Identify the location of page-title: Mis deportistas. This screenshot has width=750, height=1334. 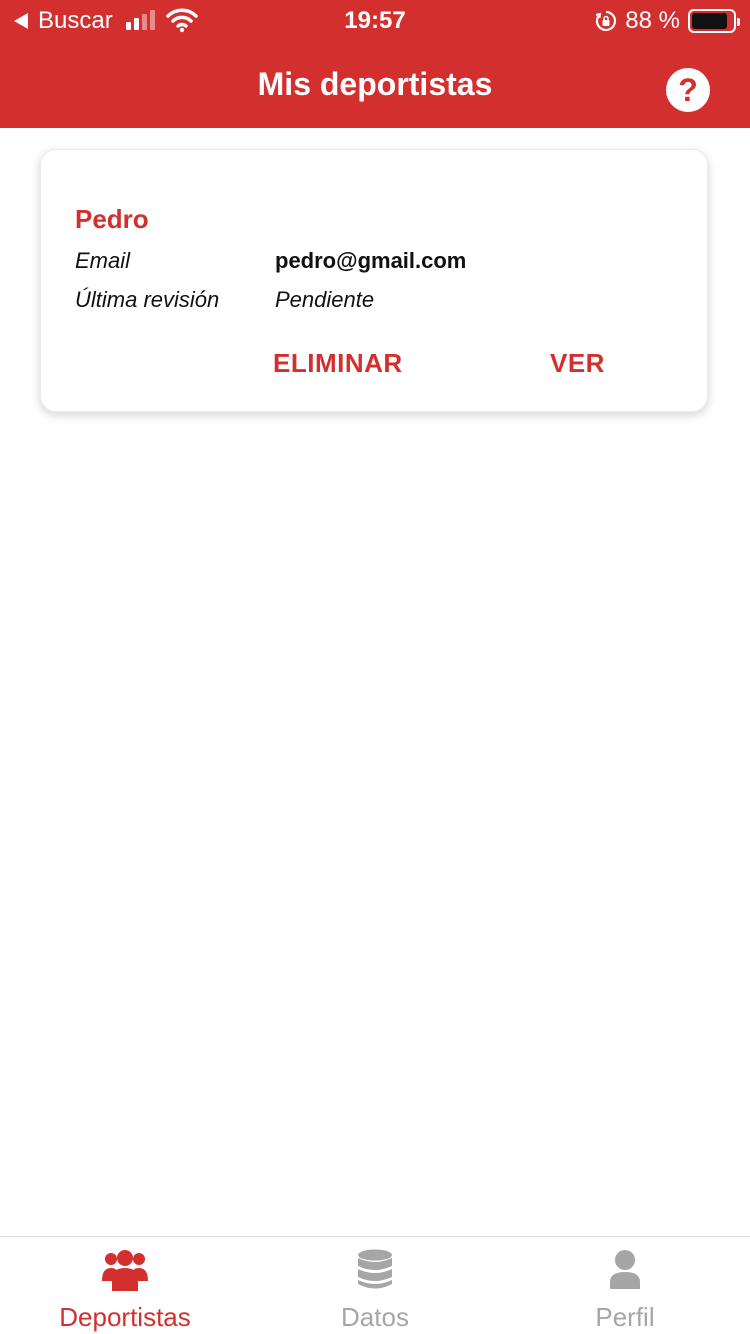
(375, 84).